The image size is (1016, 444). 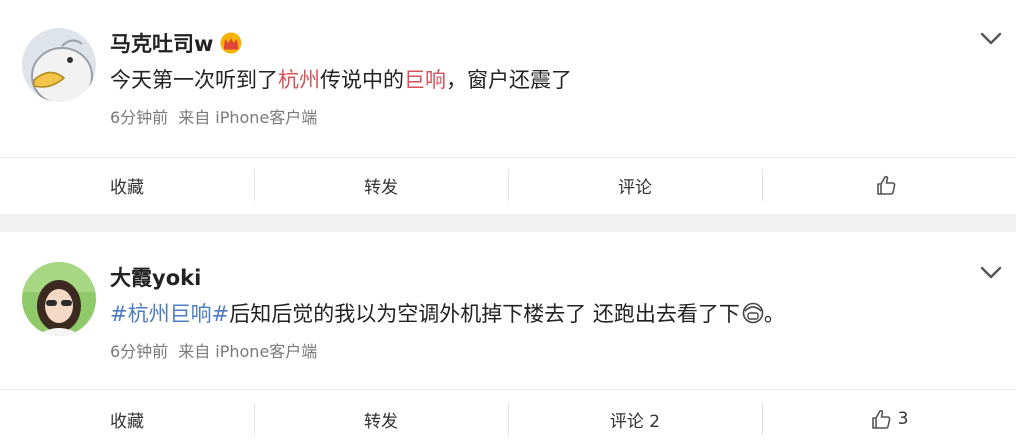 I want to click on username: 马克吐司w, so click(x=161, y=43).